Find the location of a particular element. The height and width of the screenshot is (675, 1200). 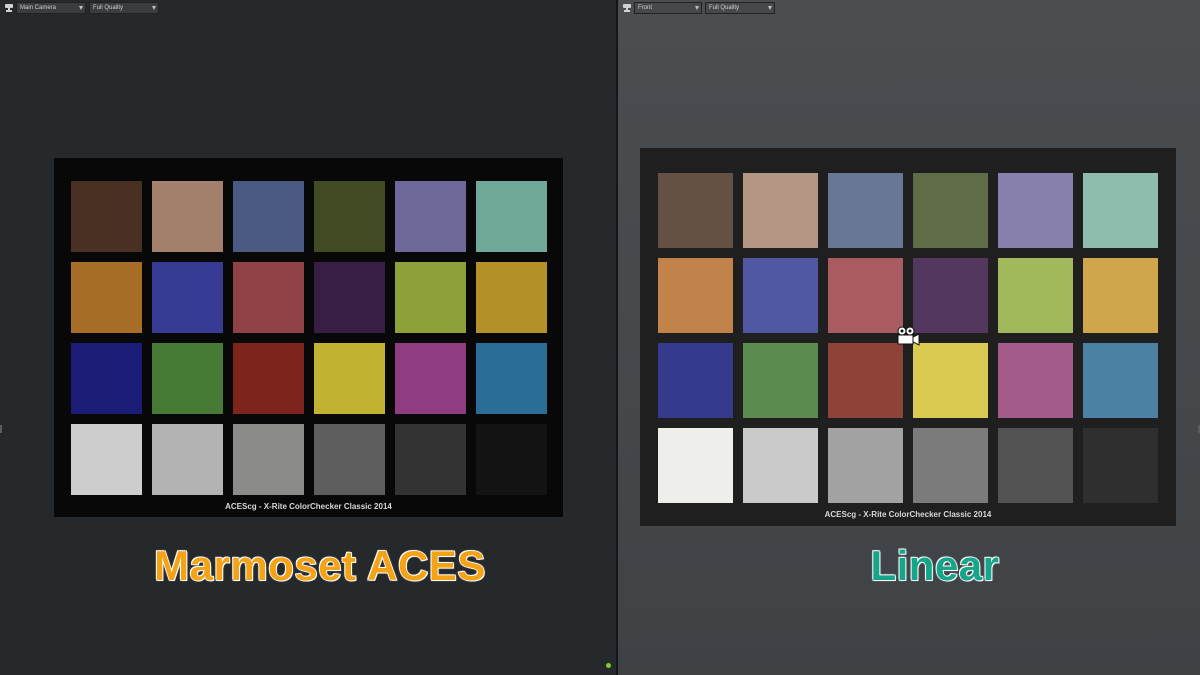

panel-edge-handle is located at coordinates (1, 429).